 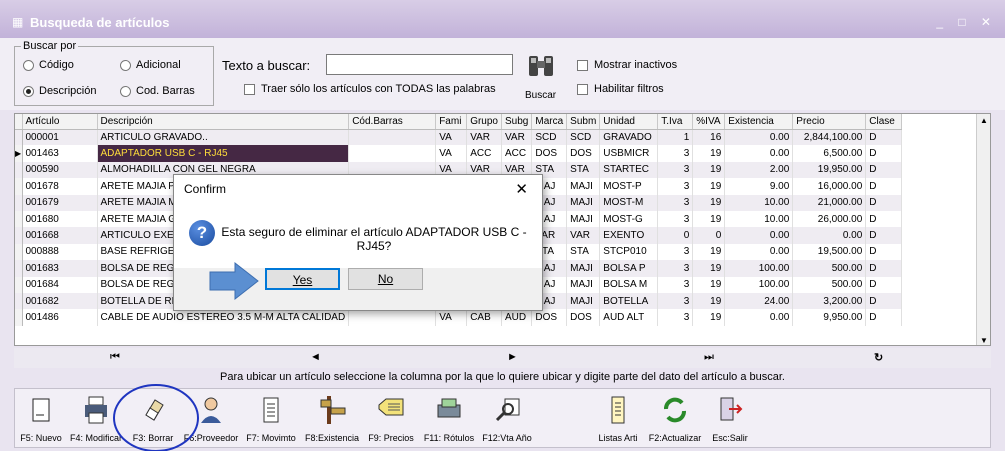 I want to click on annotation-arrow, so click(x=234, y=281).